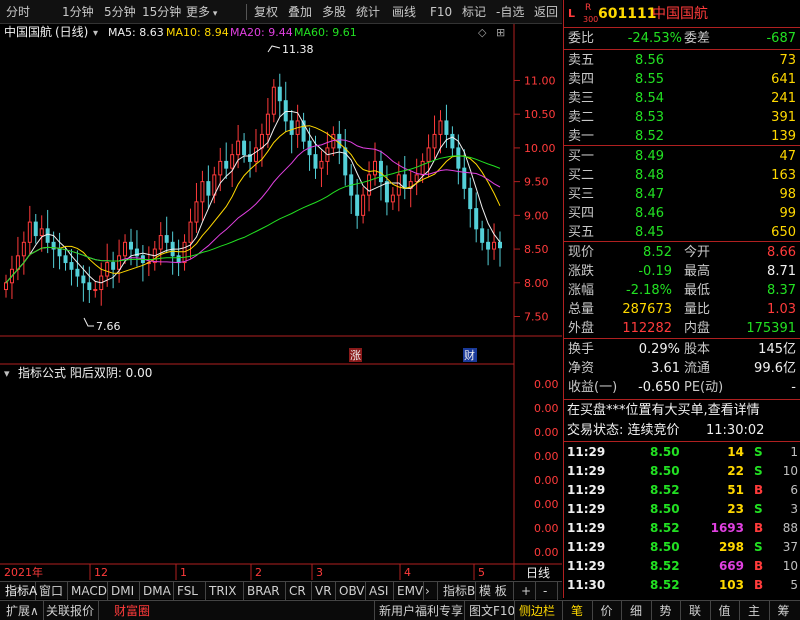 The image size is (800, 620). I want to click on time-label: 3, so click(319, 572).